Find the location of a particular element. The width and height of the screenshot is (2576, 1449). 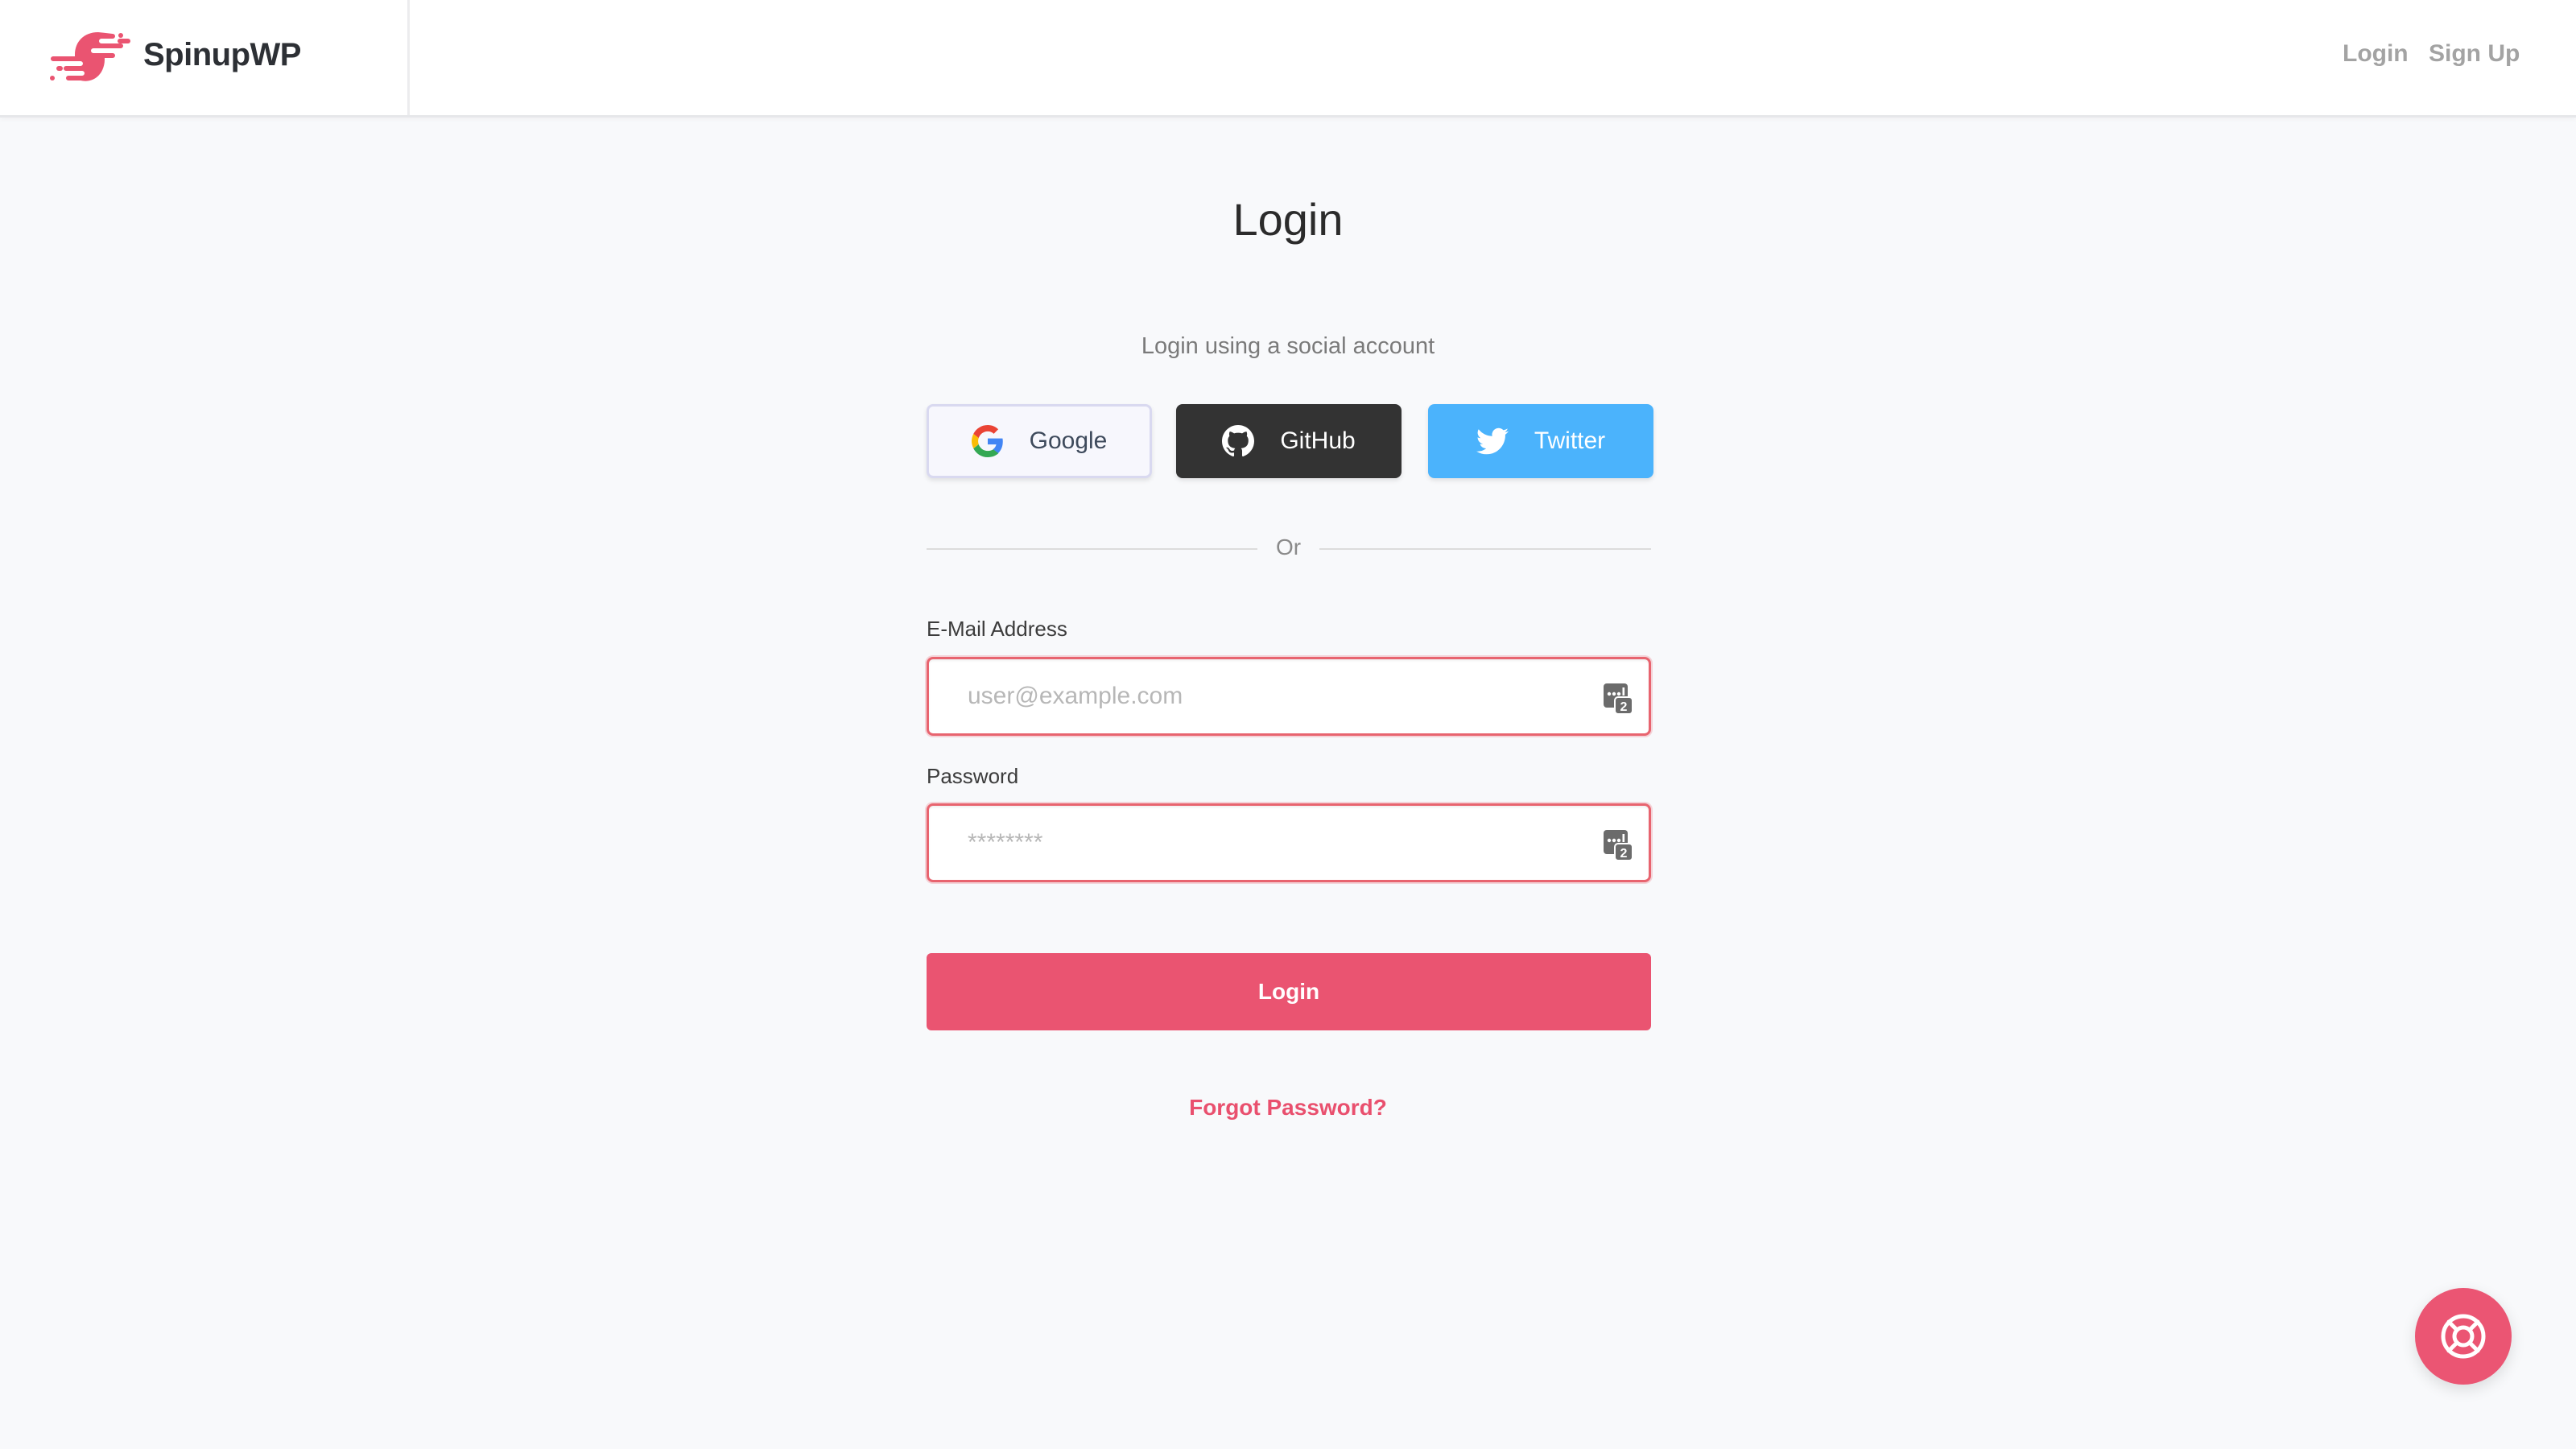

google-label: Google is located at coordinates (1068, 441).